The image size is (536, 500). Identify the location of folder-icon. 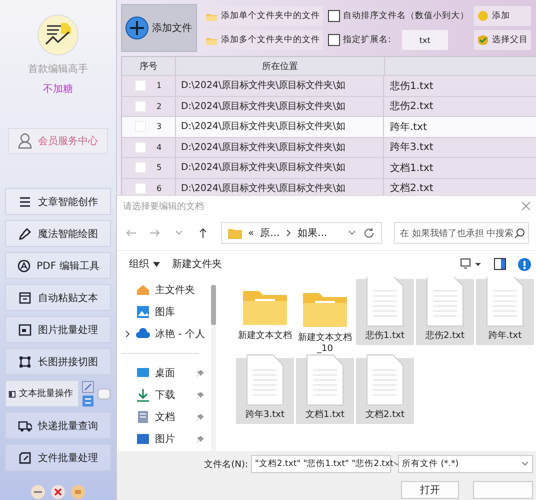
(235, 233).